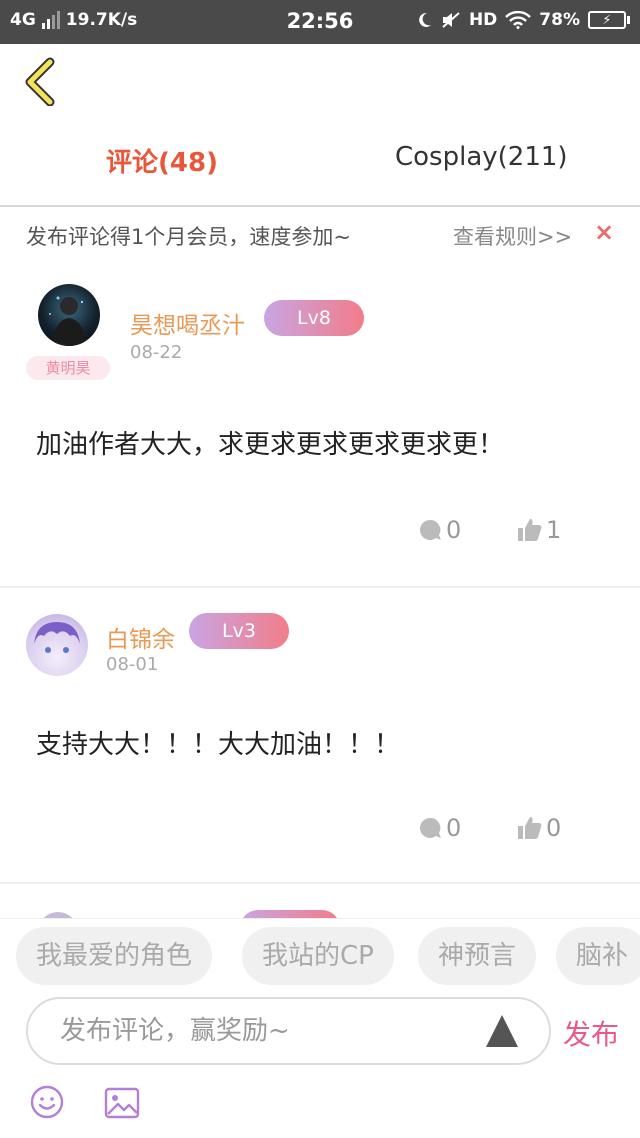  Describe the element at coordinates (598, 956) in the screenshot. I see `topic-chip: 脑补` at that location.